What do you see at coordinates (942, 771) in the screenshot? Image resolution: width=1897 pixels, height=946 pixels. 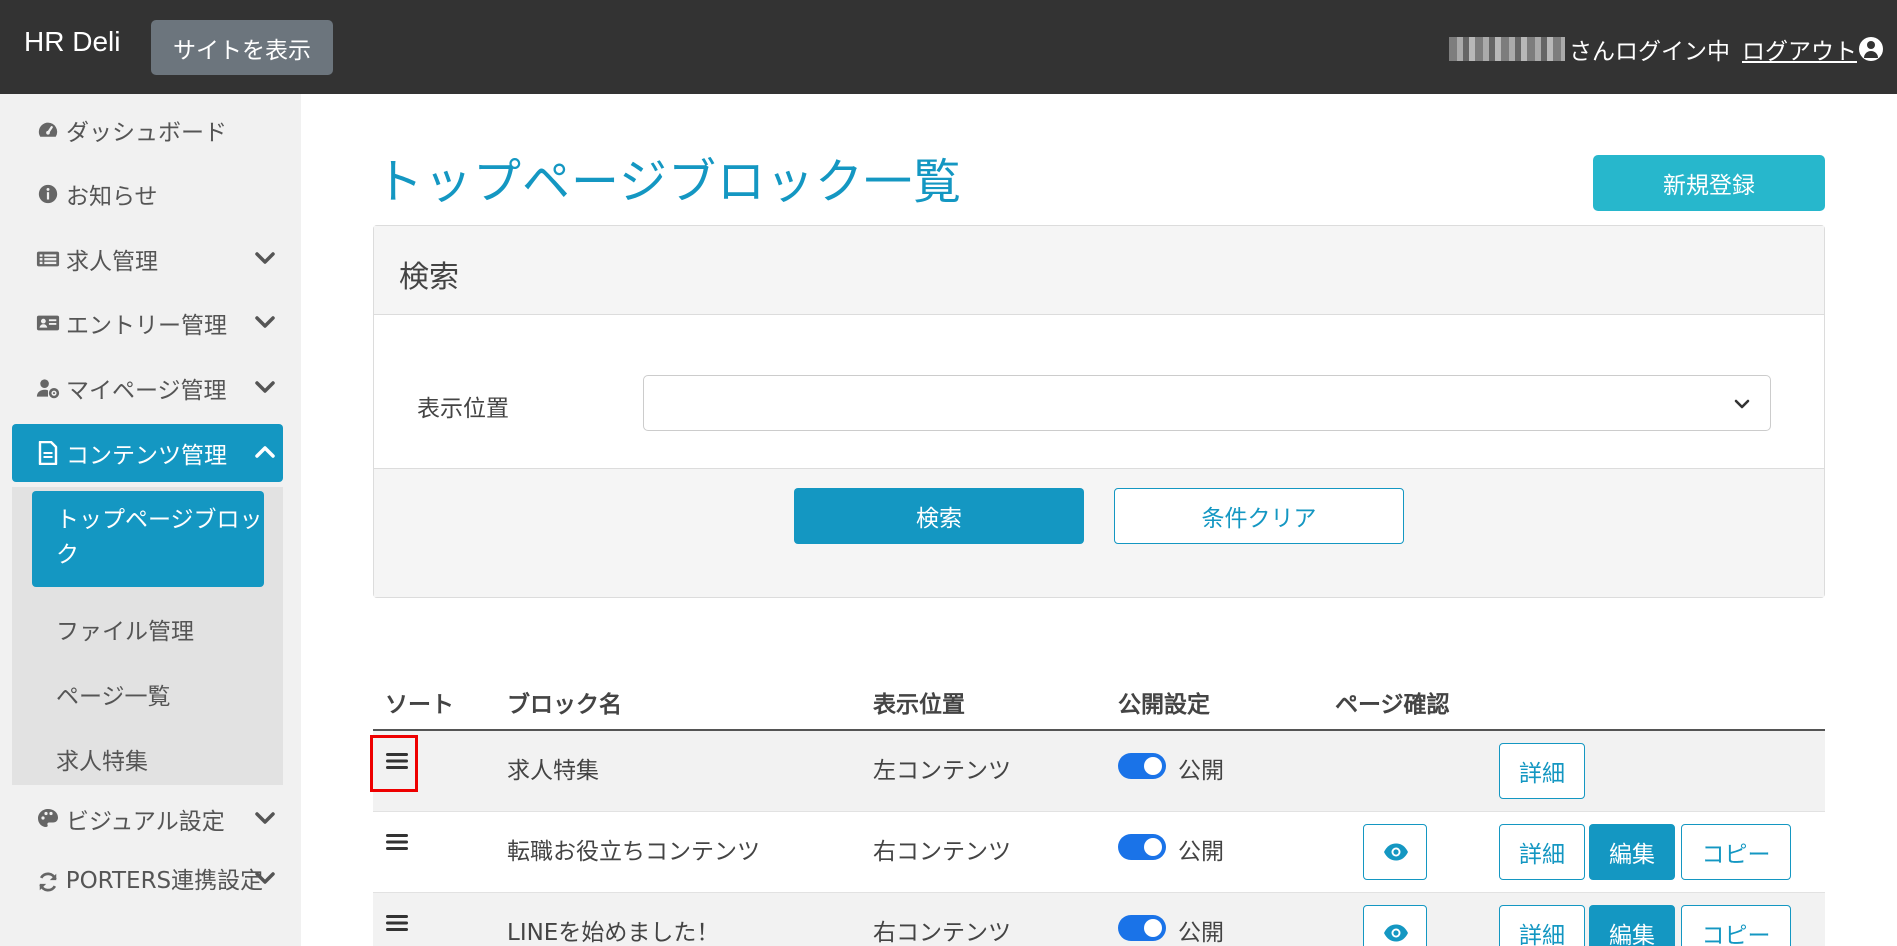 I see `display-position: 左コンテンツ` at bounding box center [942, 771].